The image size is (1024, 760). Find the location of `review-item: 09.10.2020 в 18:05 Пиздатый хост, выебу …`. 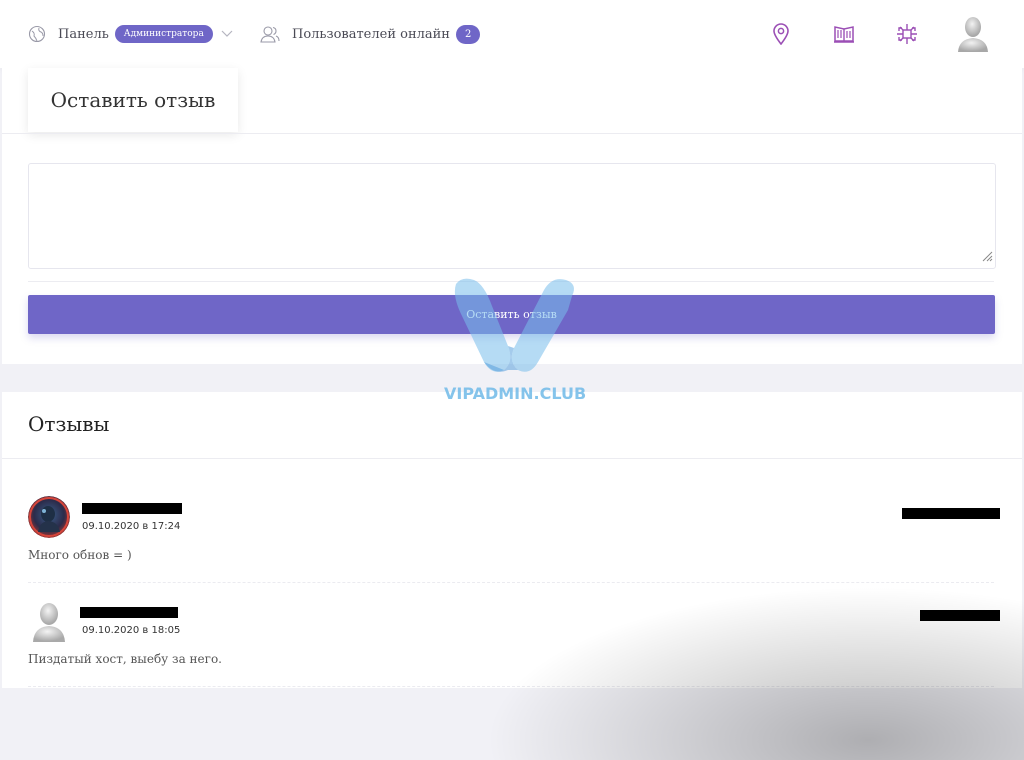

review-item: 09.10.2020 в 18:05 Пиздатый хост, выебу … is located at coordinates (514, 643).